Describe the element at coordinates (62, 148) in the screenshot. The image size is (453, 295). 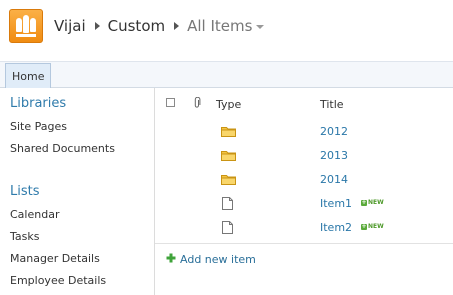
I see `nav-item-shared-documents: Shared Documents` at that location.